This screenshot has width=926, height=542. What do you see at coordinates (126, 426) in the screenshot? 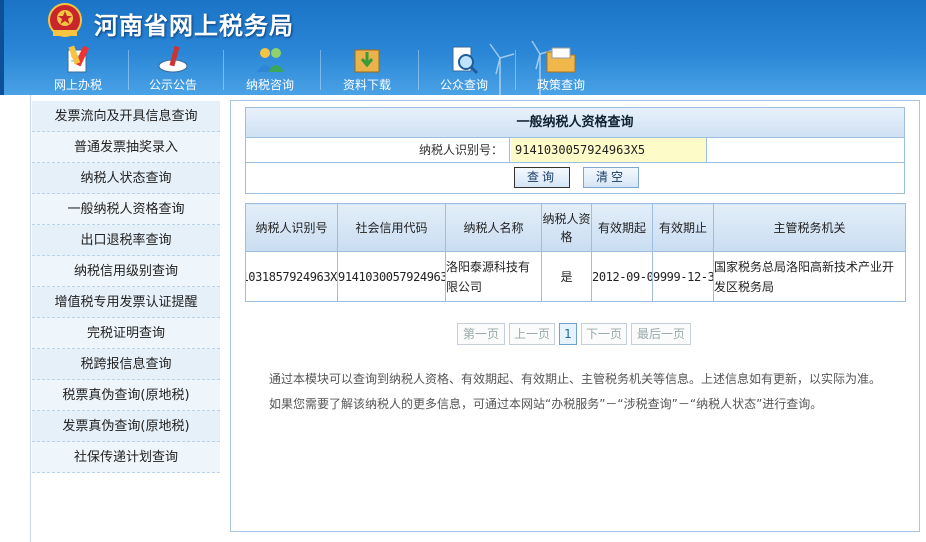
I see `sidebar-item-invoice-verify: 发票真伪查询(原地税)` at bounding box center [126, 426].